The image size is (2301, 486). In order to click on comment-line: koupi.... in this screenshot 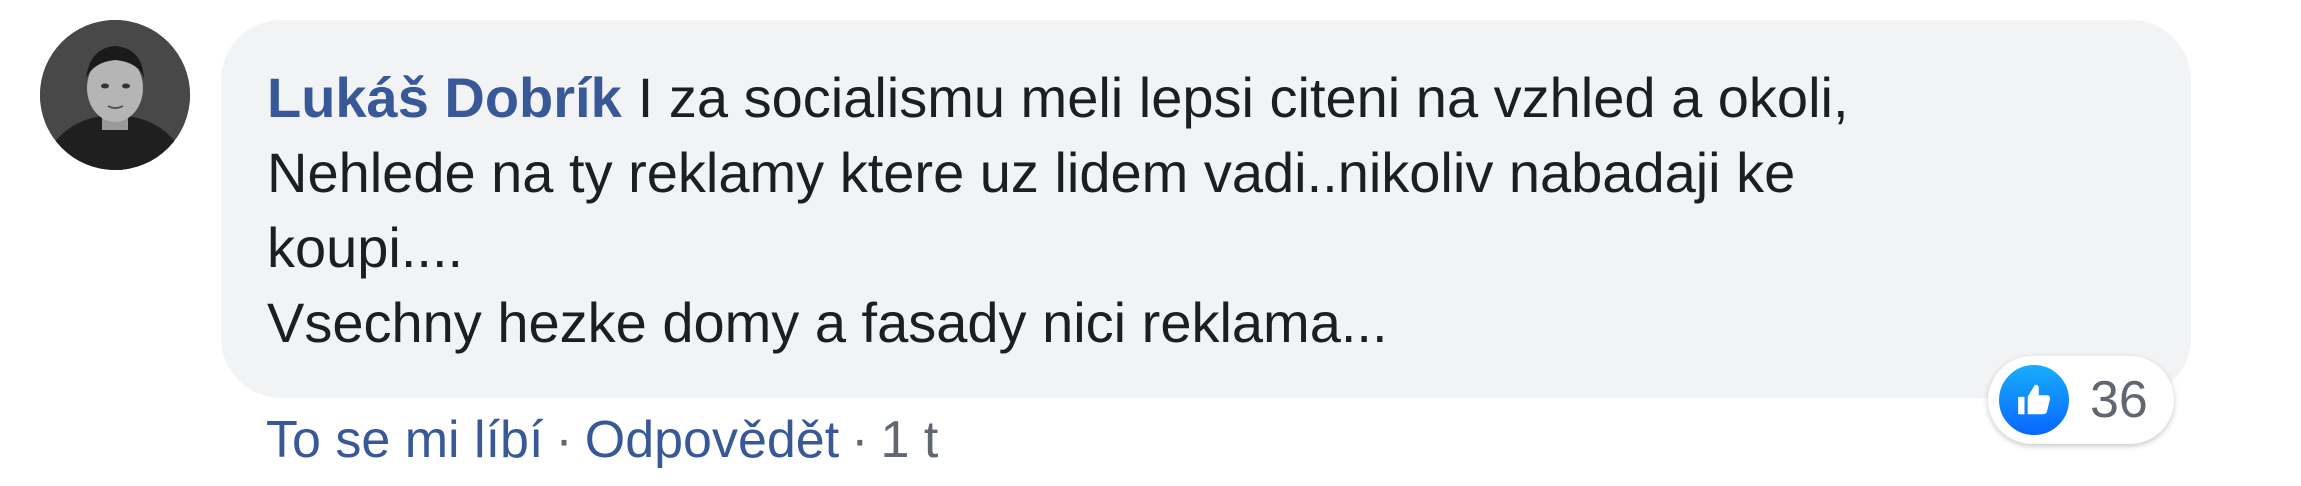, I will do `click(365, 247)`.